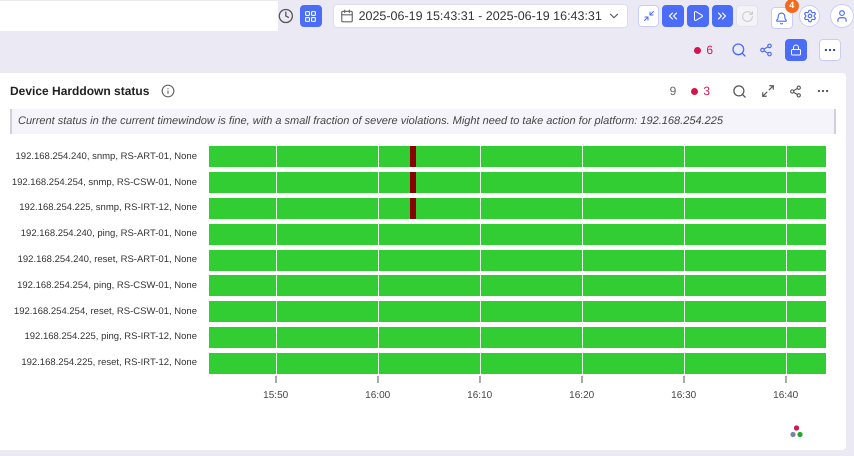 Image resolution: width=854 pixels, height=456 pixels. I want to click on forward-button, so click(723, 16).